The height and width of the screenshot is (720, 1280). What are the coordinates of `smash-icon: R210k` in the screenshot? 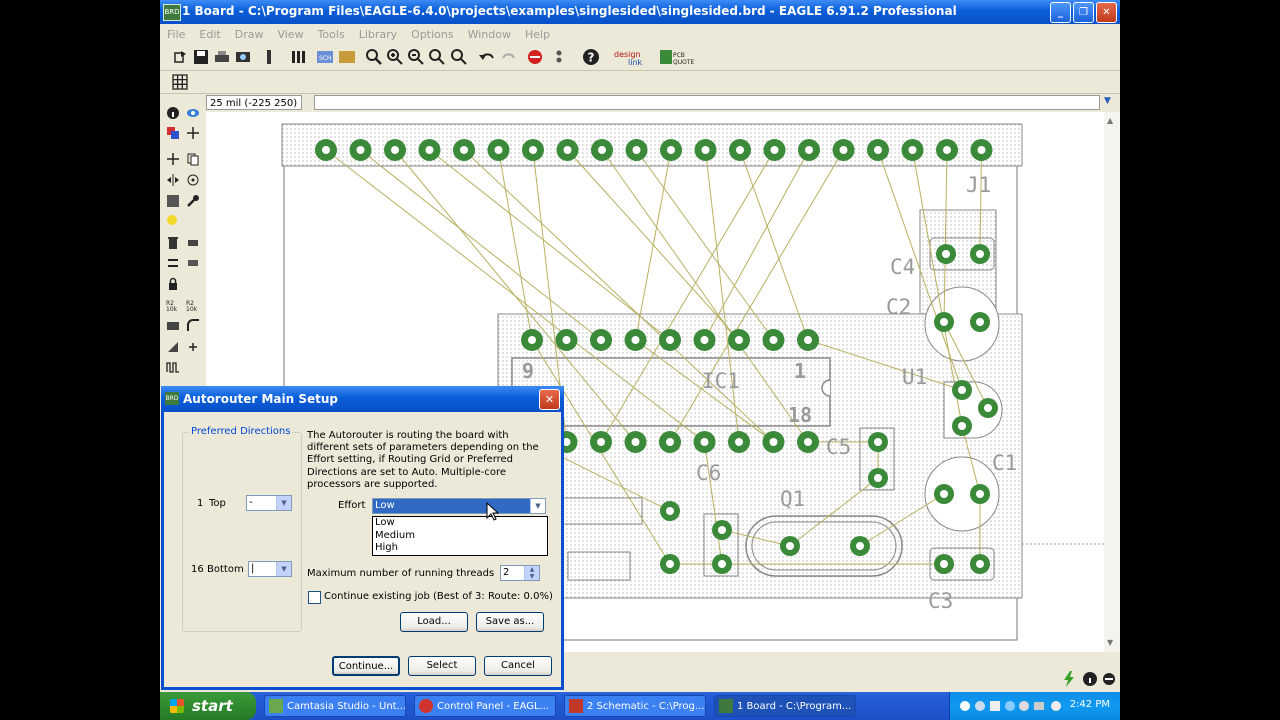 It's located at (173, 305).